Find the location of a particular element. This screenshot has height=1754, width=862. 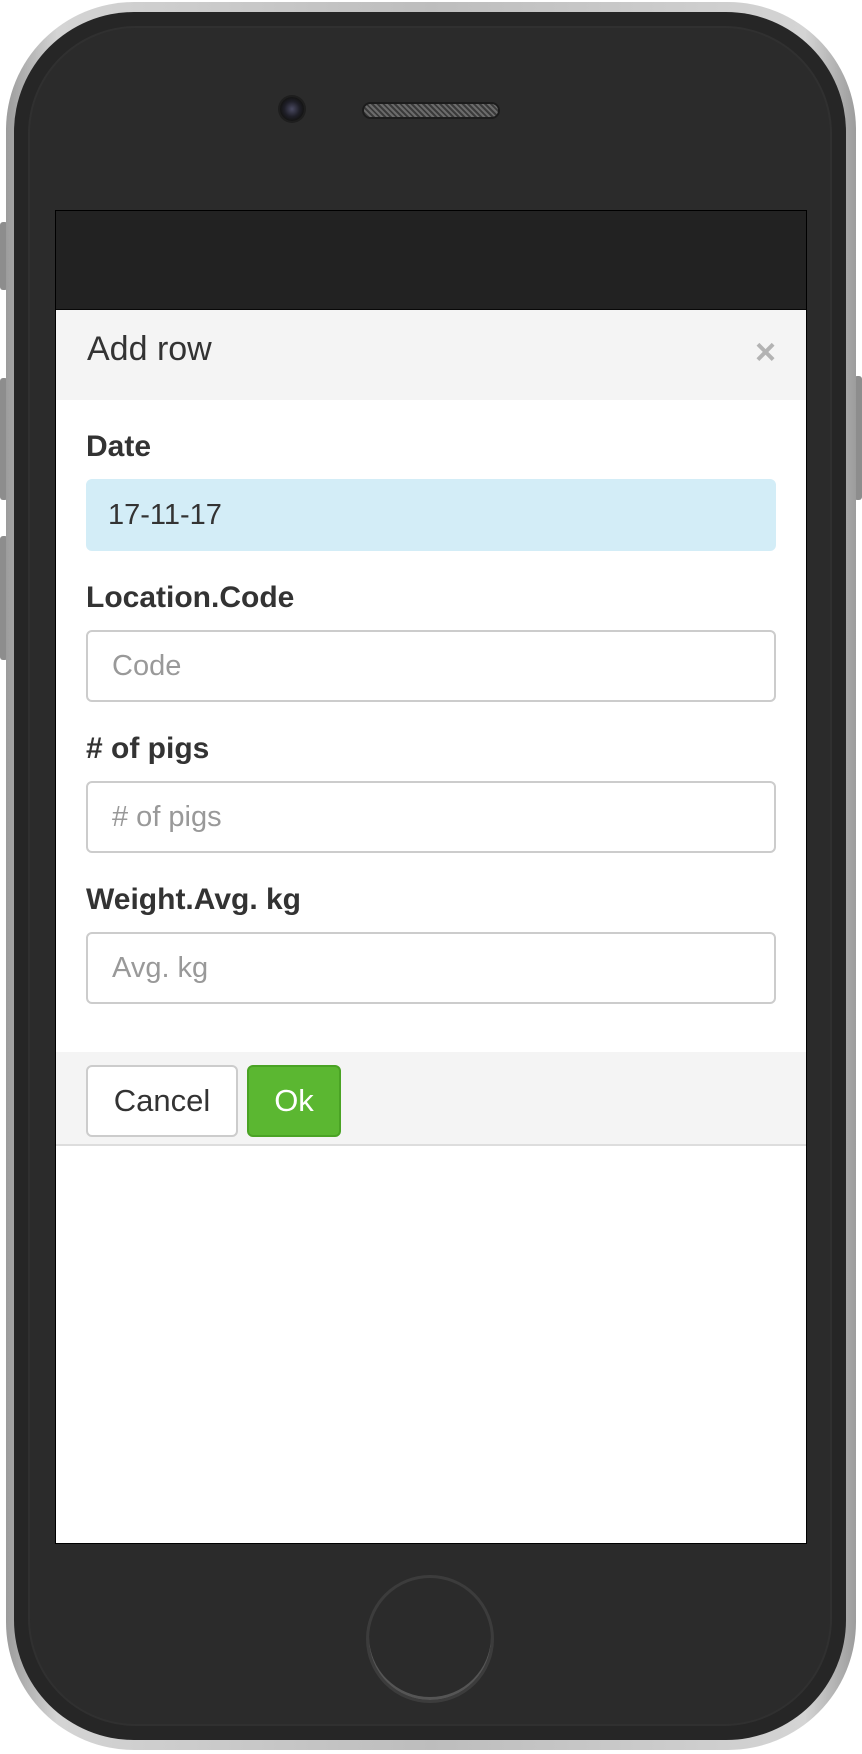

weight-field-group: Weight.Avg. kg is located at coordinates (431, 943).